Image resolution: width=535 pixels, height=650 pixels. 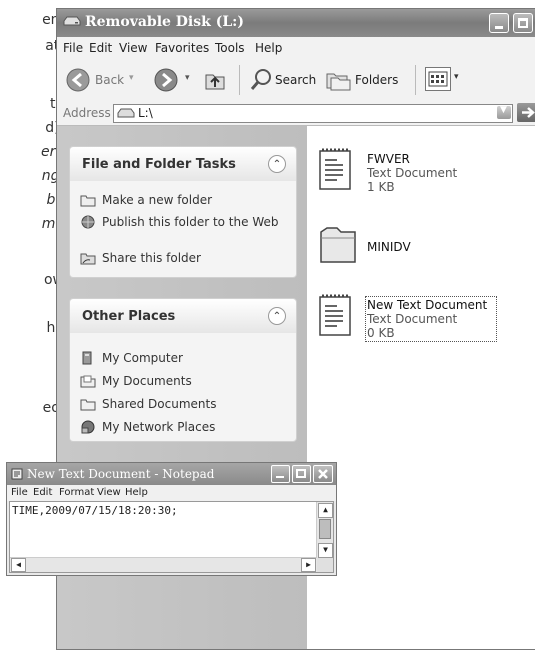 What do you see at coordinates (133, 48) in the screenshot?
I see `menu-view: View` at bounding box center [133, 48].